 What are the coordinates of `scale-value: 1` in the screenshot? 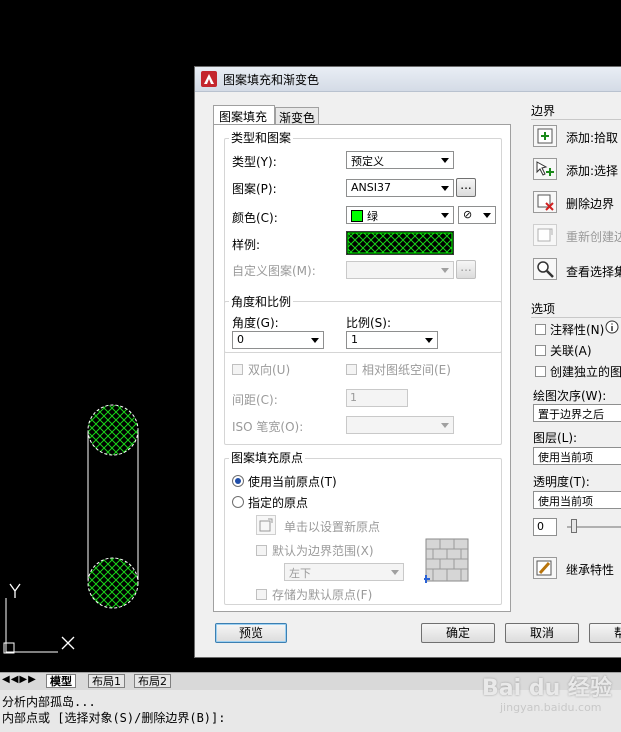 It's located at (354, 339).